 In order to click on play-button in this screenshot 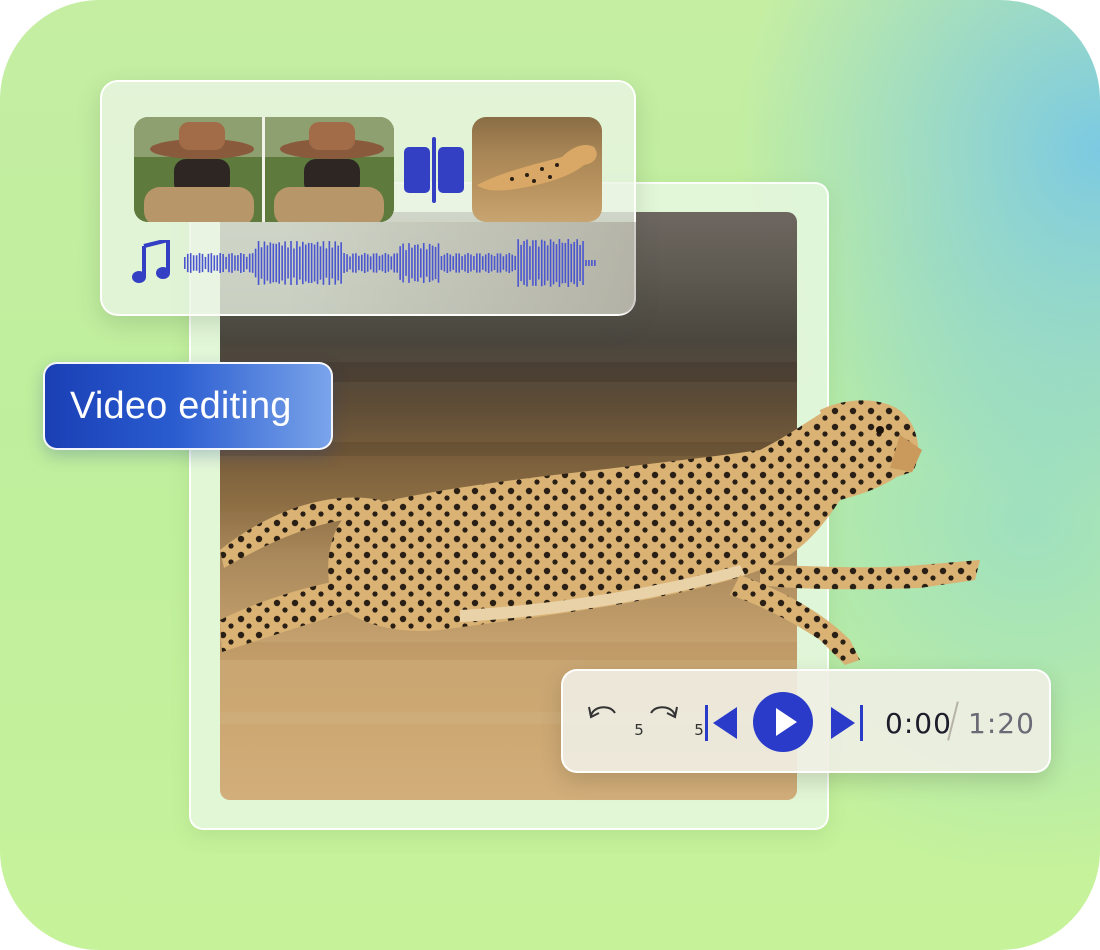, I will do `click(783, 722)`.